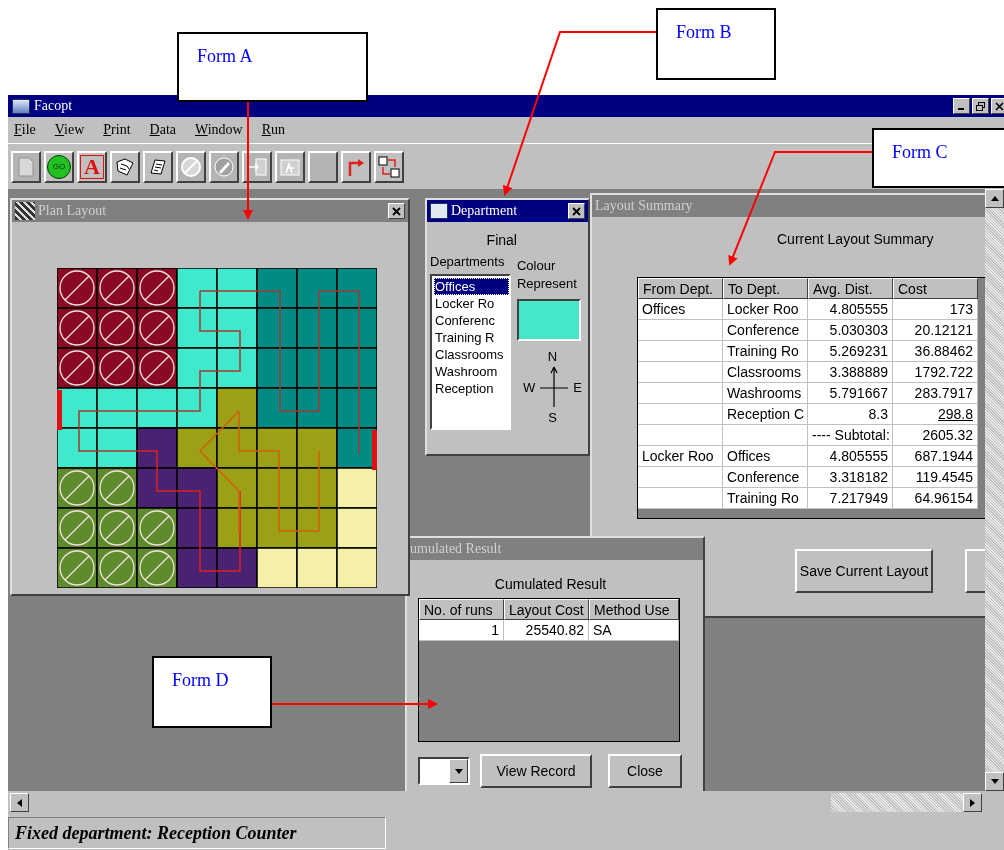 The image size is (1004, 850). What do you see at coordinates (19, 802) in the screenshot?
I see `left-arrow-icon` at bounding box center [19, 802].